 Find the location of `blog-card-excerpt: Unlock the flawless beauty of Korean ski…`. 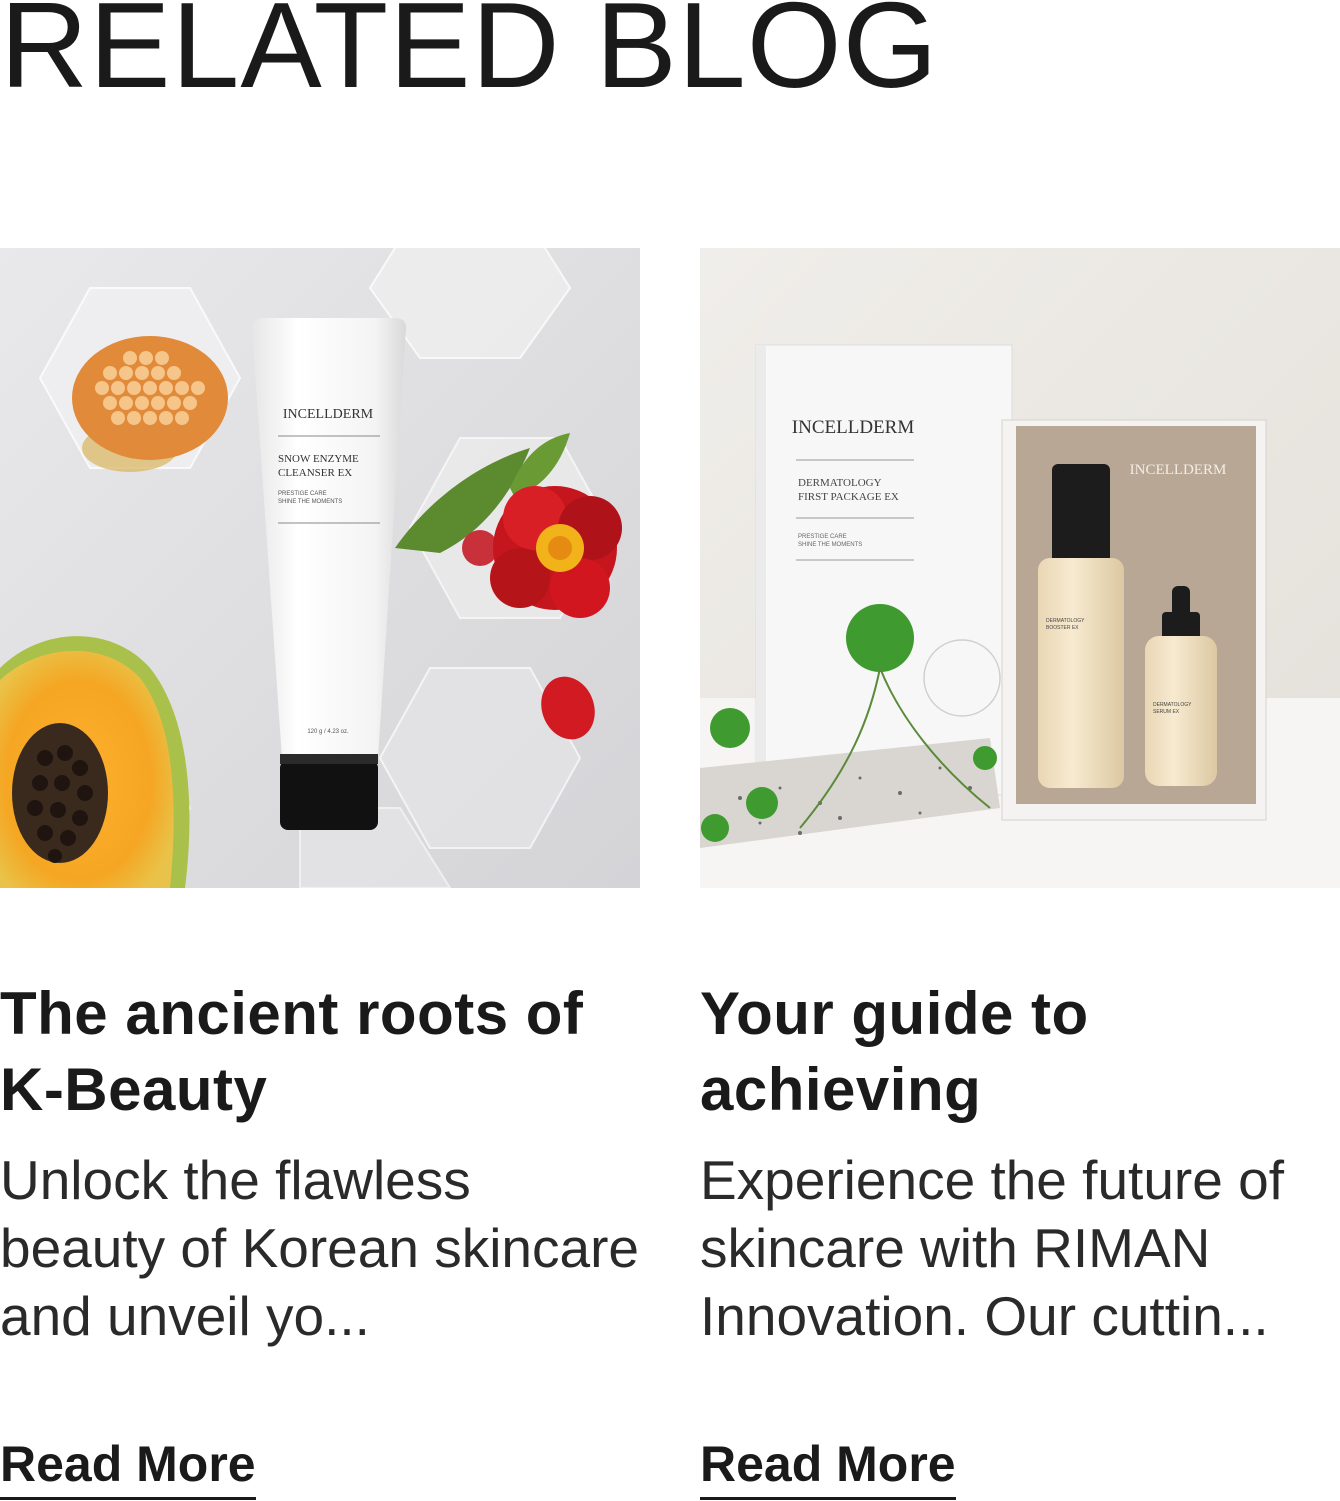

blog-card-excerpt: Unlock the flawless beauty of Korean ski… is located at coordinates (319, 1248).